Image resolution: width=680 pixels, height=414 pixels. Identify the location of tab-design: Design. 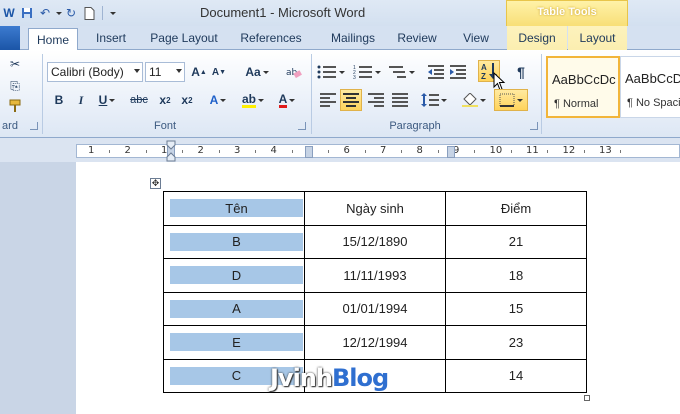
(537, 38).